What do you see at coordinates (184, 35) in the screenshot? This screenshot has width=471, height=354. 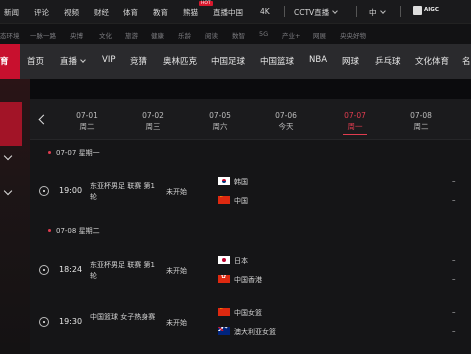 I see `subnav-item: 乐龄` at bounding box center [184, 35].